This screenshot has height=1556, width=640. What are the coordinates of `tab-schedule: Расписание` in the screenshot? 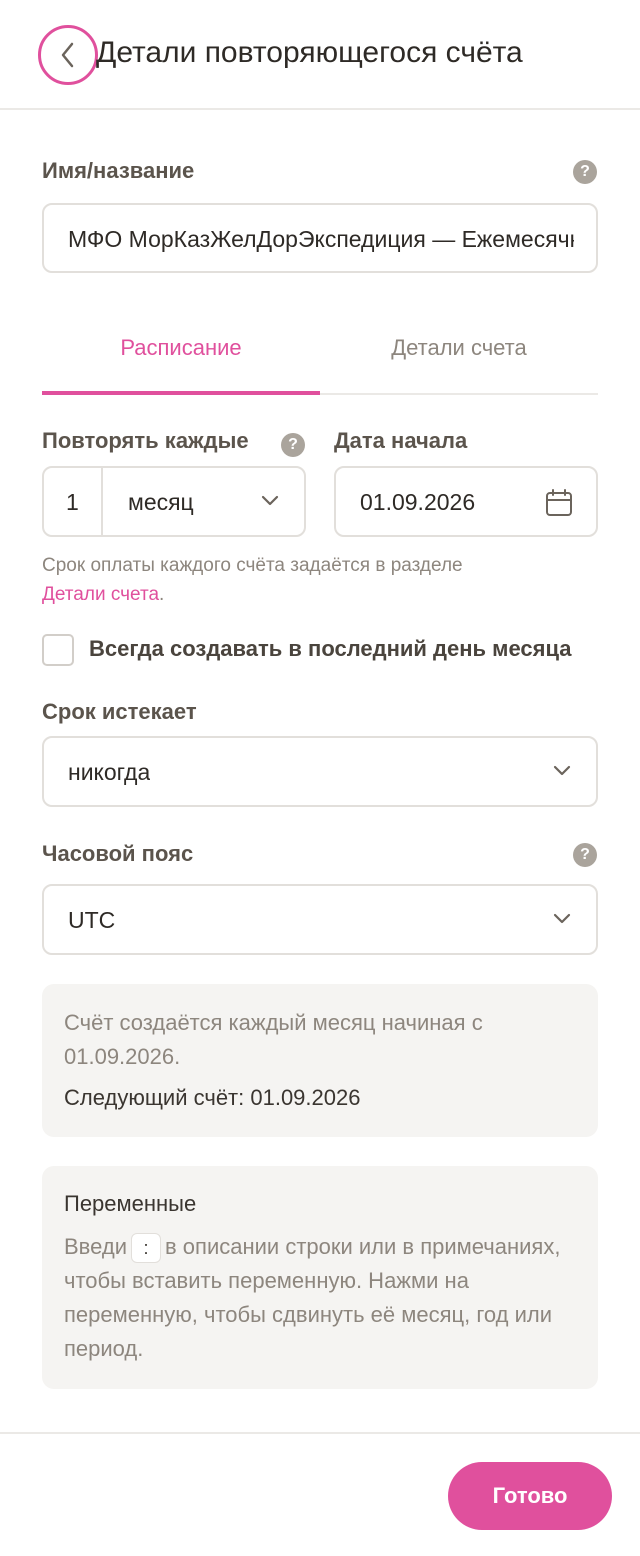 It's located at (181, 348).